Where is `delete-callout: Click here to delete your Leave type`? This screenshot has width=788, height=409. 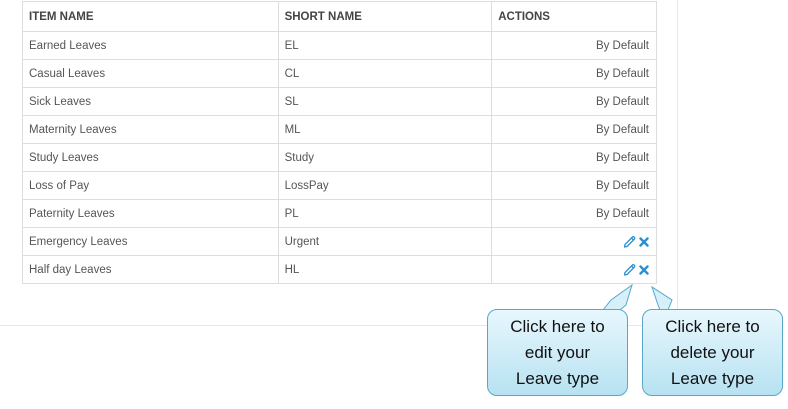
delete-callout: Click here to delete your Leave type is located at coordinates (712, 352).